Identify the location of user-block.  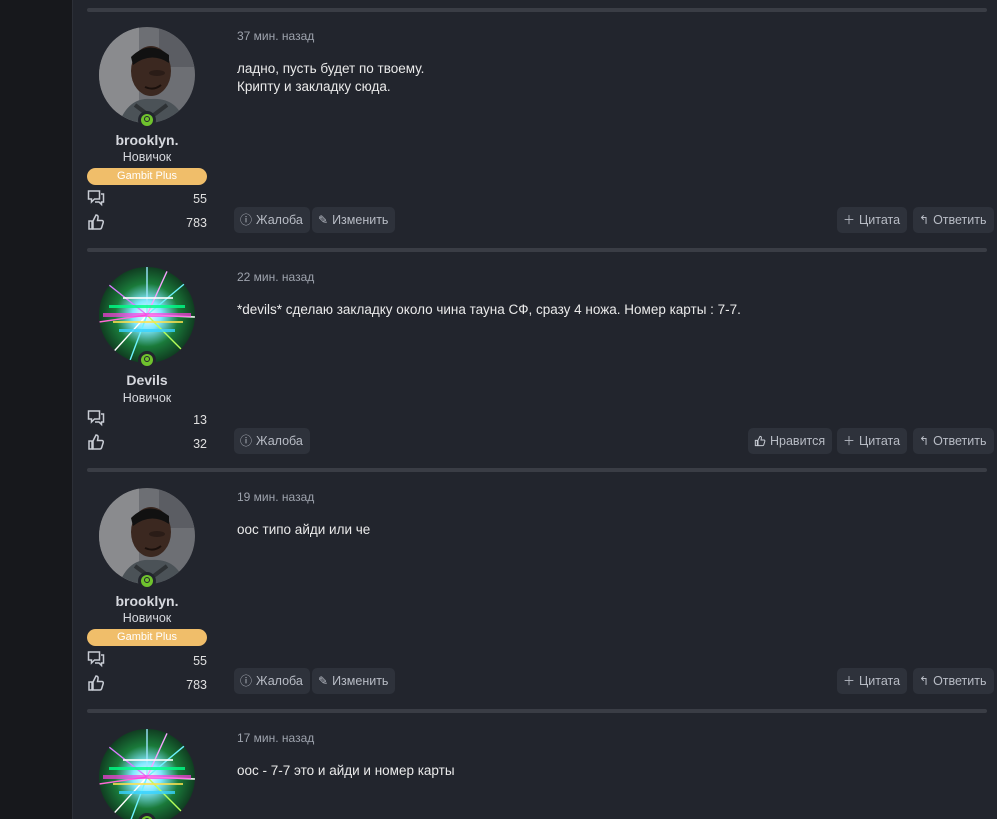
(147, 774).